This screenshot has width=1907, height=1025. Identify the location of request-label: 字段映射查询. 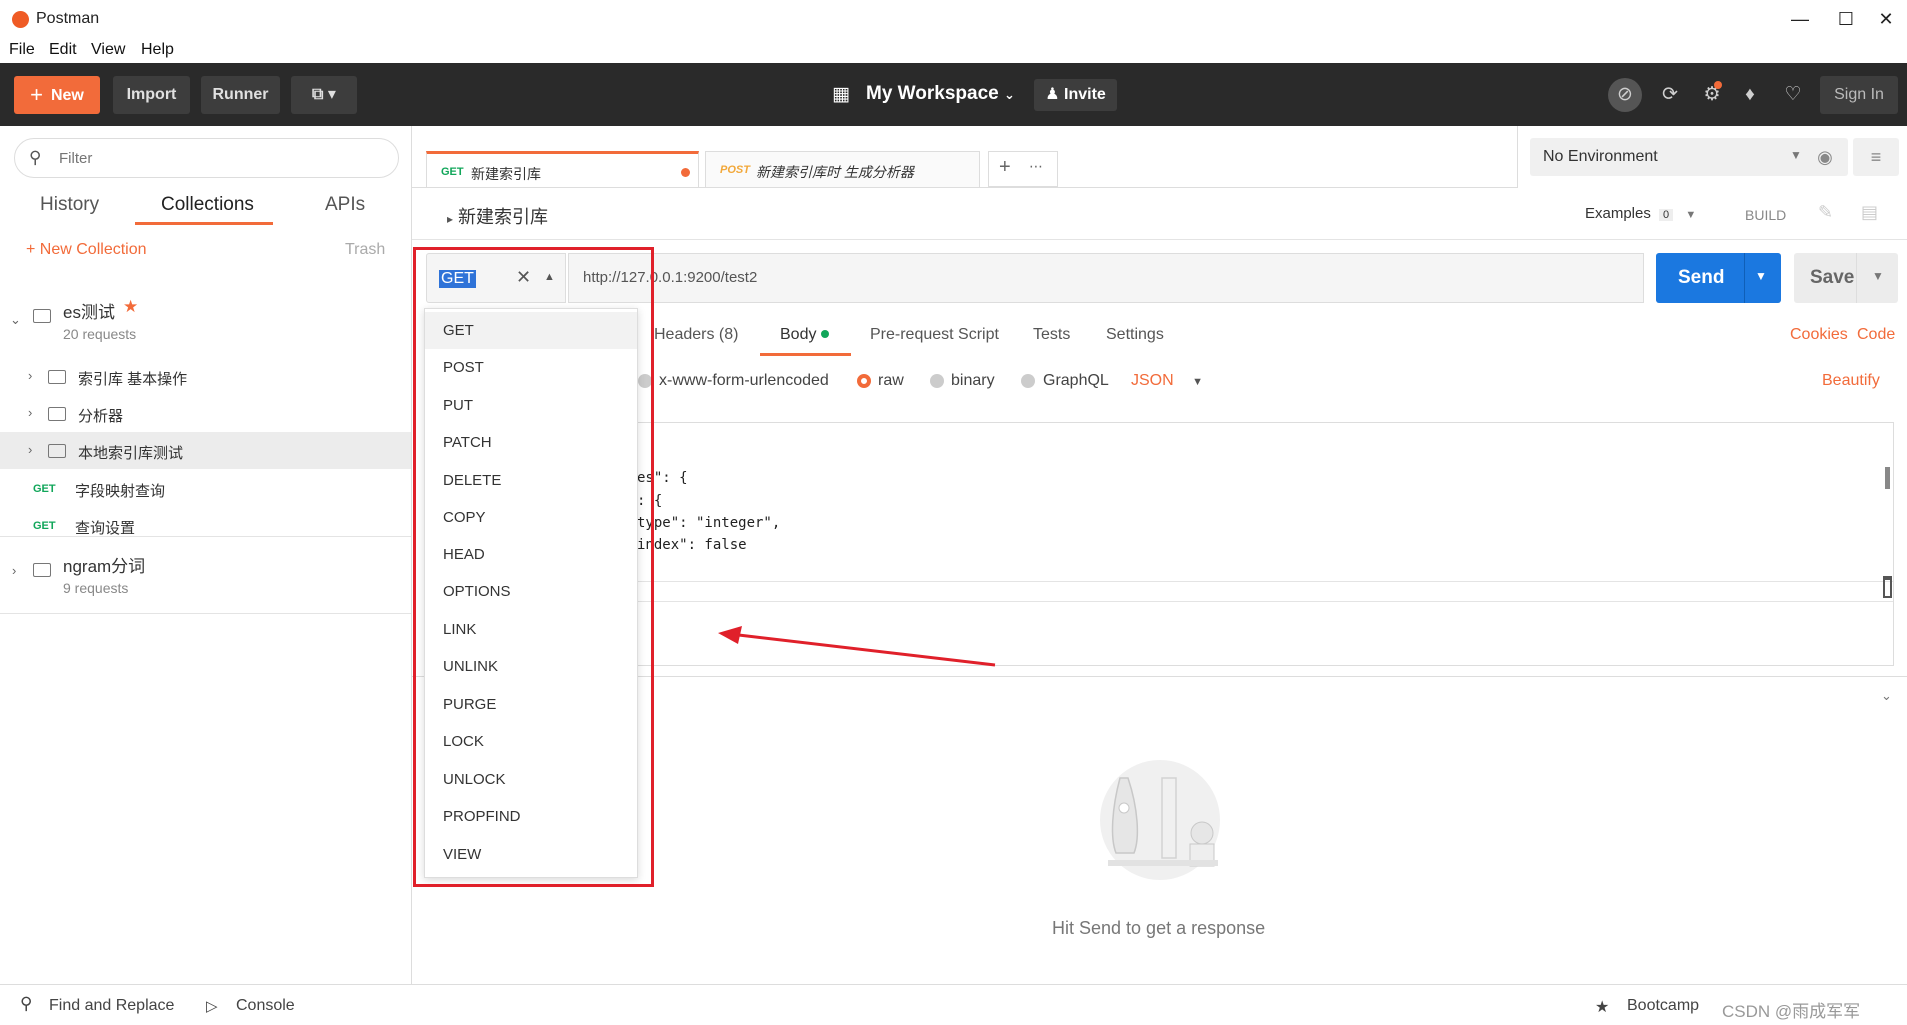
(120, 491).